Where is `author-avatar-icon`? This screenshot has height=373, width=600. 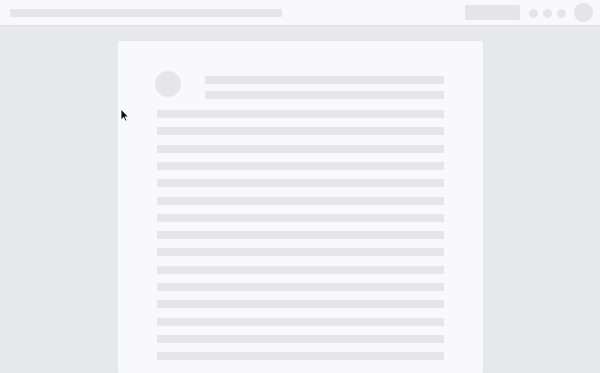 author-avatar-icon is located at coordinates (168, 84).